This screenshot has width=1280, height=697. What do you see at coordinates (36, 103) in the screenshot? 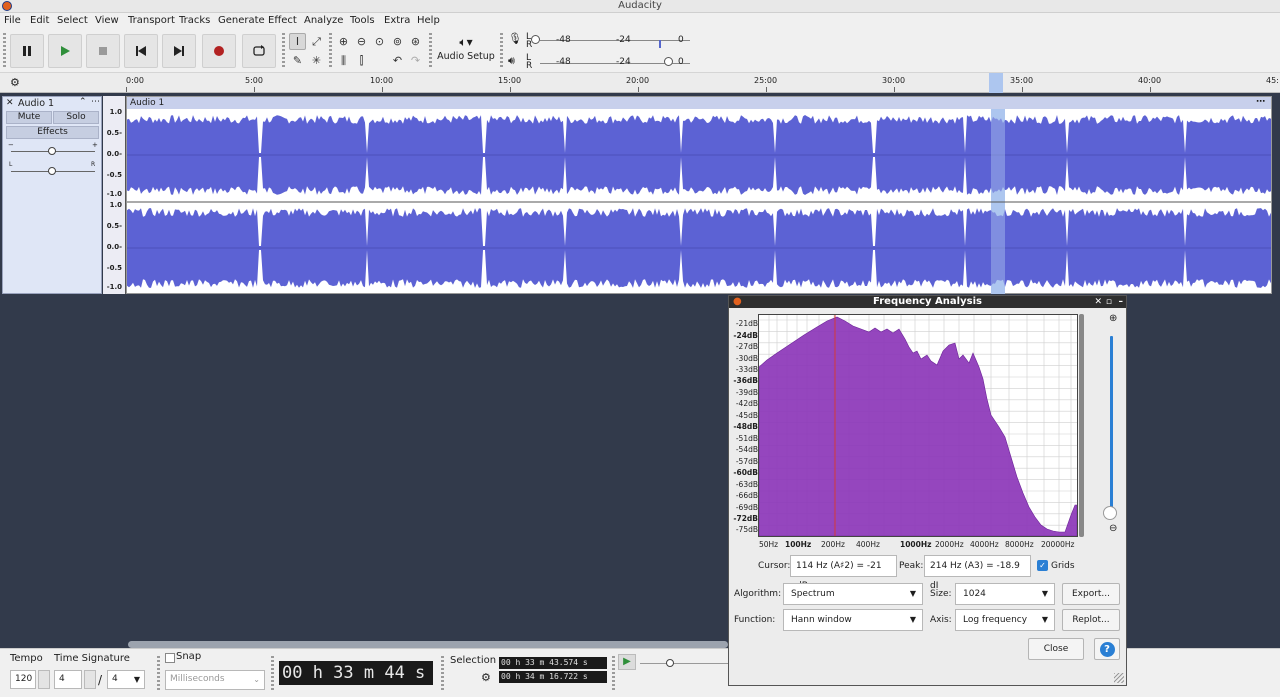
I see `track-name: Audio 1` at bounding box center [36, 103].